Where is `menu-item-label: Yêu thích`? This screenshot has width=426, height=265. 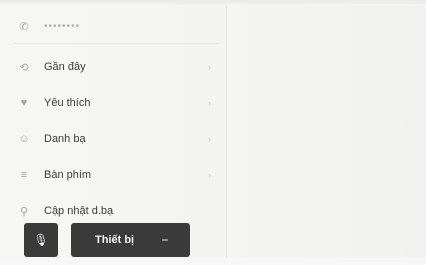 menu-item-label: Yêu thích is located at coordinates (67, 103).